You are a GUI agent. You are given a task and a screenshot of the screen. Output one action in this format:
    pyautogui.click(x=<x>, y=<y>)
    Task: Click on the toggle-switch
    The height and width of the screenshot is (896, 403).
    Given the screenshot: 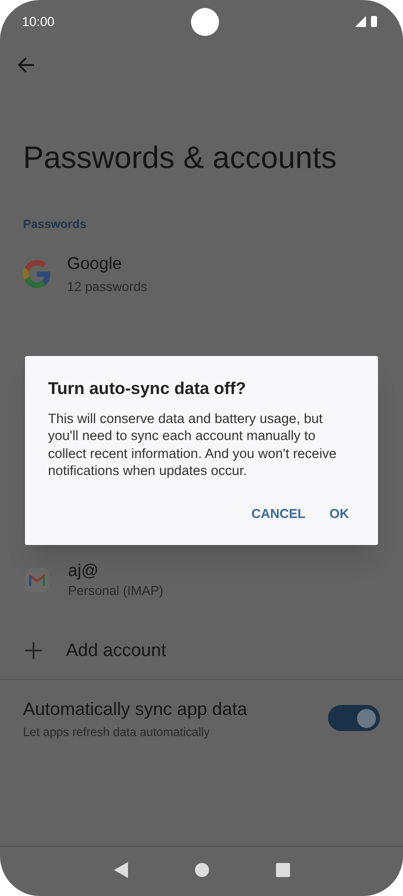 What is the action you would take?
    pyautogui.click(x=354, y=718)
    